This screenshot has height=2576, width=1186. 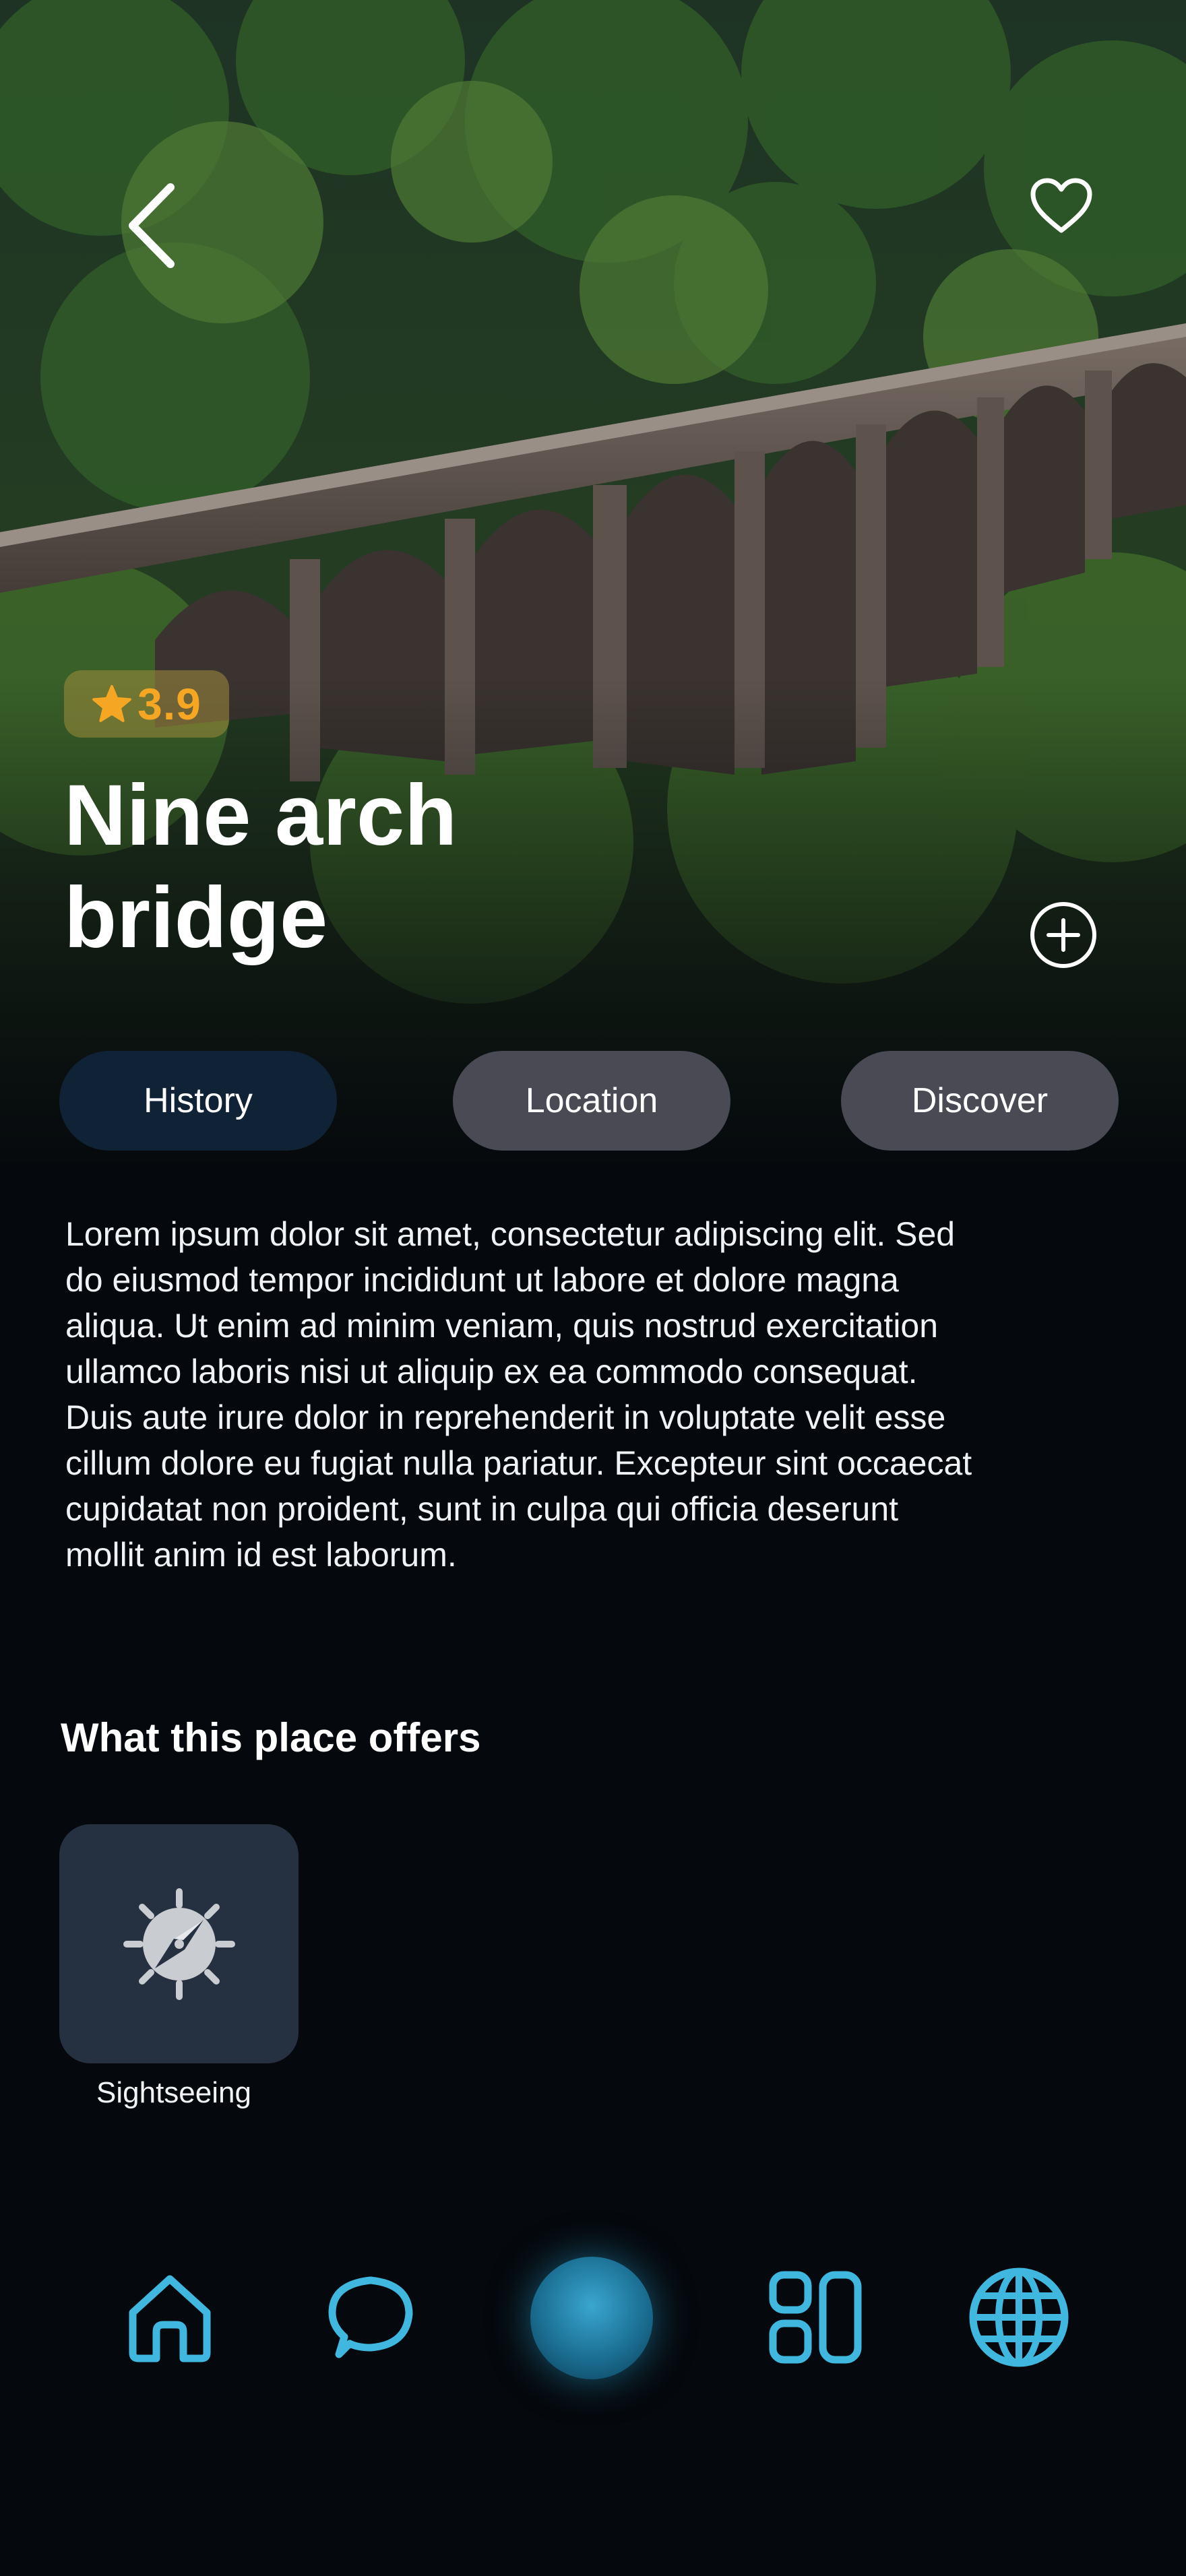 What do you see at coordinates (111, 703) in the screenshot?
I see `star-icon` at bounding box center [111, 703].